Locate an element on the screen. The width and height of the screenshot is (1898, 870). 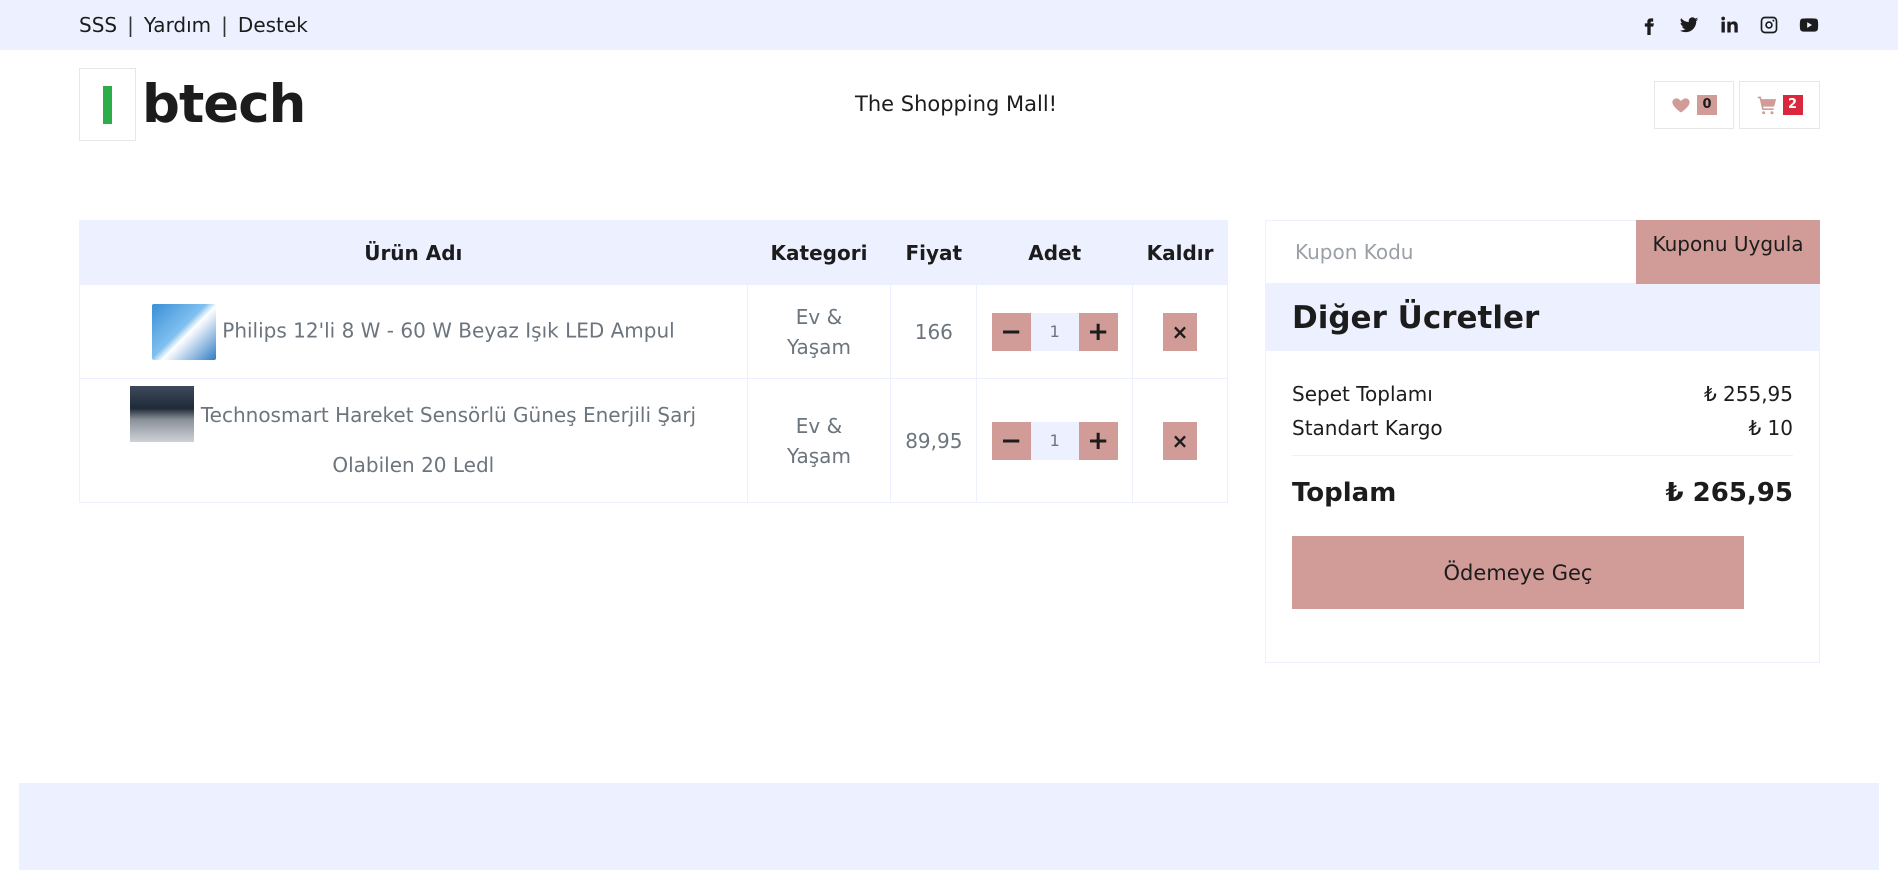
site-logo: btech is located at coordinates (192, 104).